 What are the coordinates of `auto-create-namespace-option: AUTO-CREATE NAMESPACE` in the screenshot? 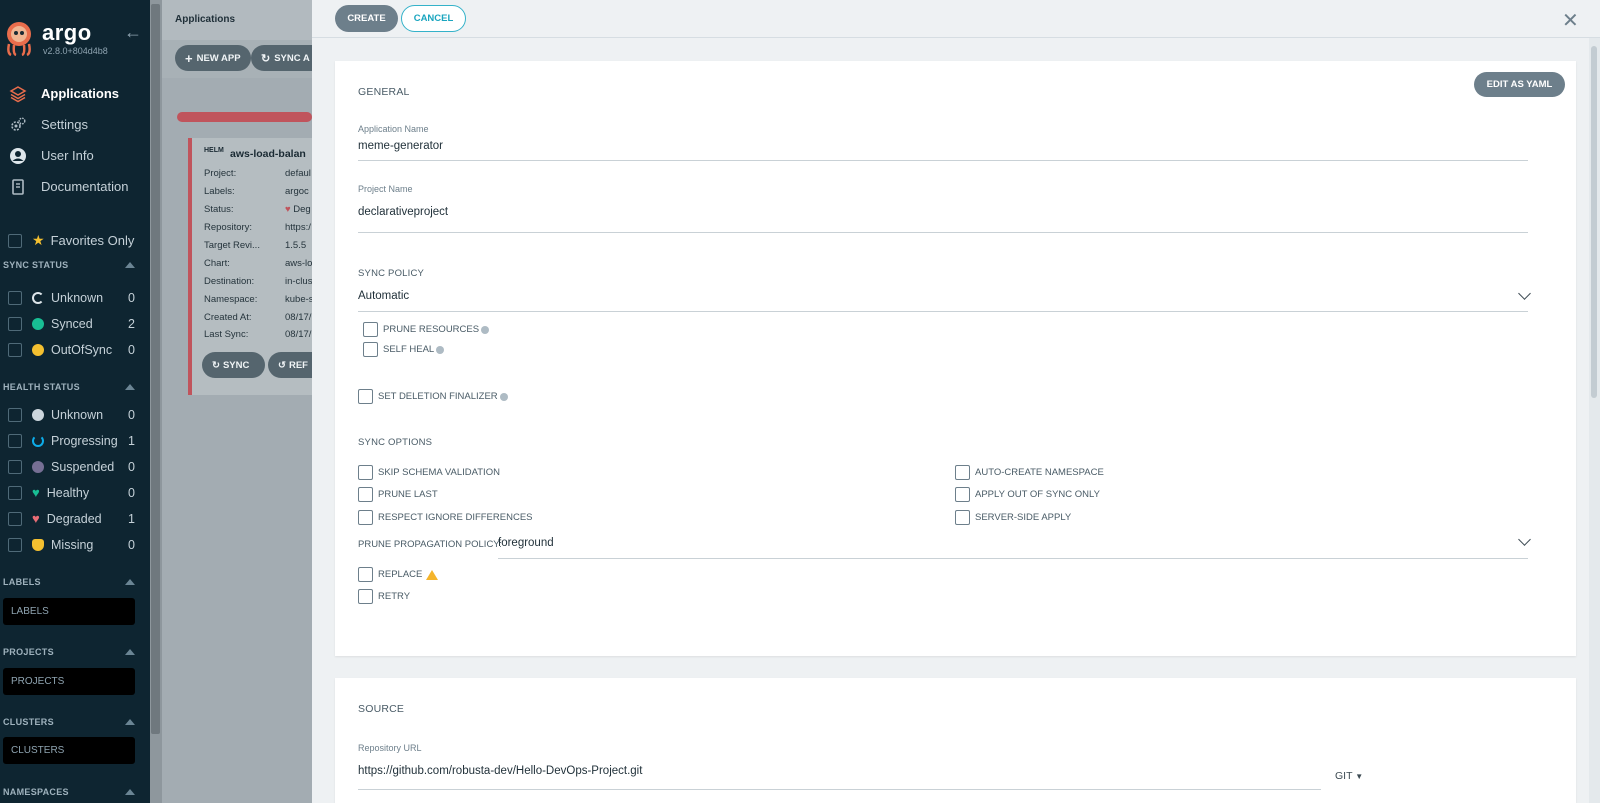 It's located at (1029, 472).